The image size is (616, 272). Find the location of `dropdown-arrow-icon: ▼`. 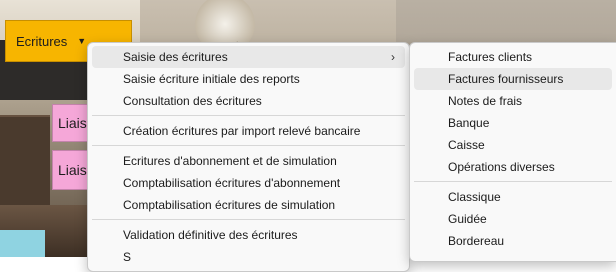

dropdown-arrow-icon: ▼ is located at coordinates (82, 41).